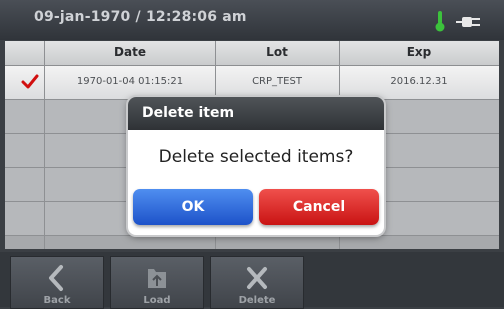  I want to click on column-header-date: Date, so click(130, 52).